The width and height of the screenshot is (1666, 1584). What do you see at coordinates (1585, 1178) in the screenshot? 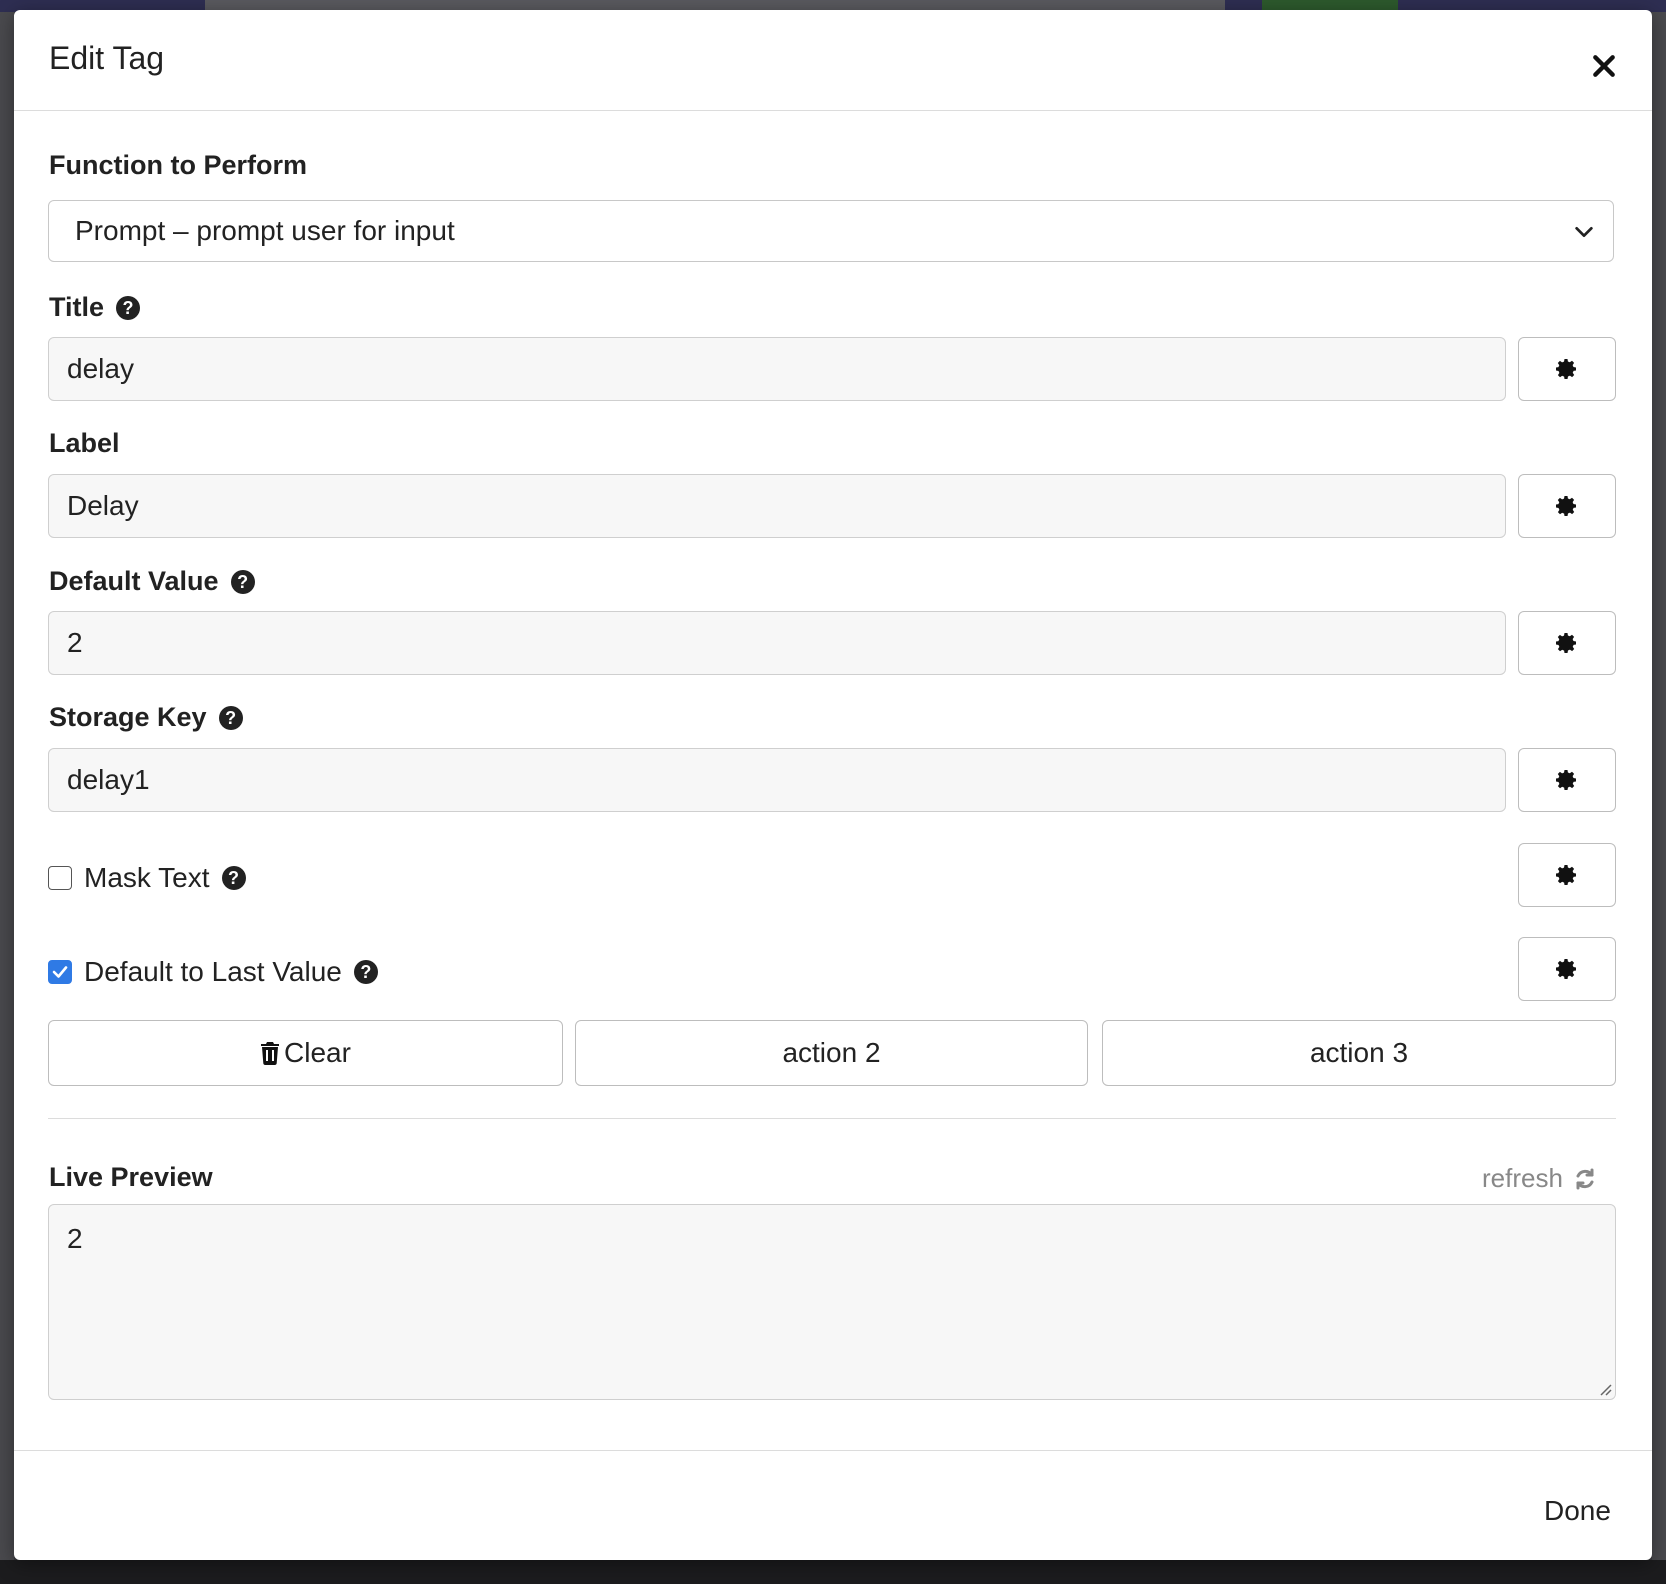
I see `refresh-icon` at bounding box center [1585, 1178].